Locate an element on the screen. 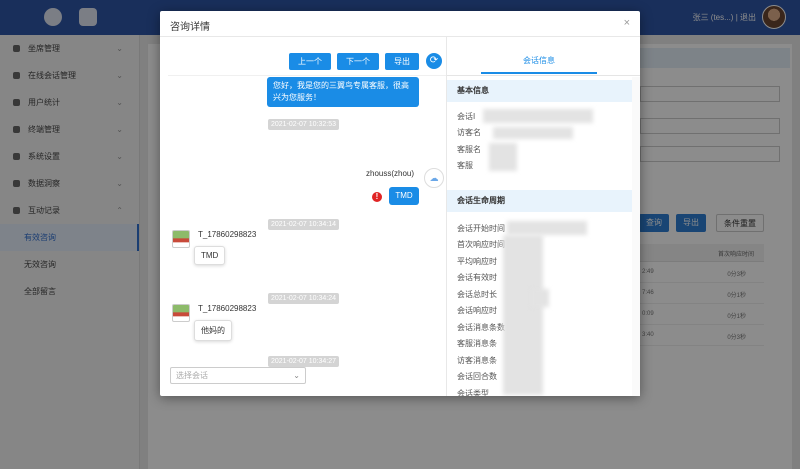  customer-message: TMD is located at coordinates (210, 255).